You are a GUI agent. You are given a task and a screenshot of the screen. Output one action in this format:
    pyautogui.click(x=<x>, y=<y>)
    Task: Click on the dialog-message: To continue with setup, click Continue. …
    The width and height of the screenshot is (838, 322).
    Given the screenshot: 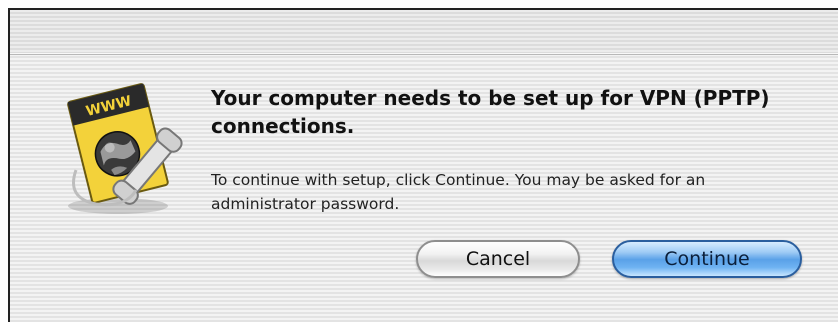 What is the action you would take?
    pyautogui.click(x=458, y=192)
    